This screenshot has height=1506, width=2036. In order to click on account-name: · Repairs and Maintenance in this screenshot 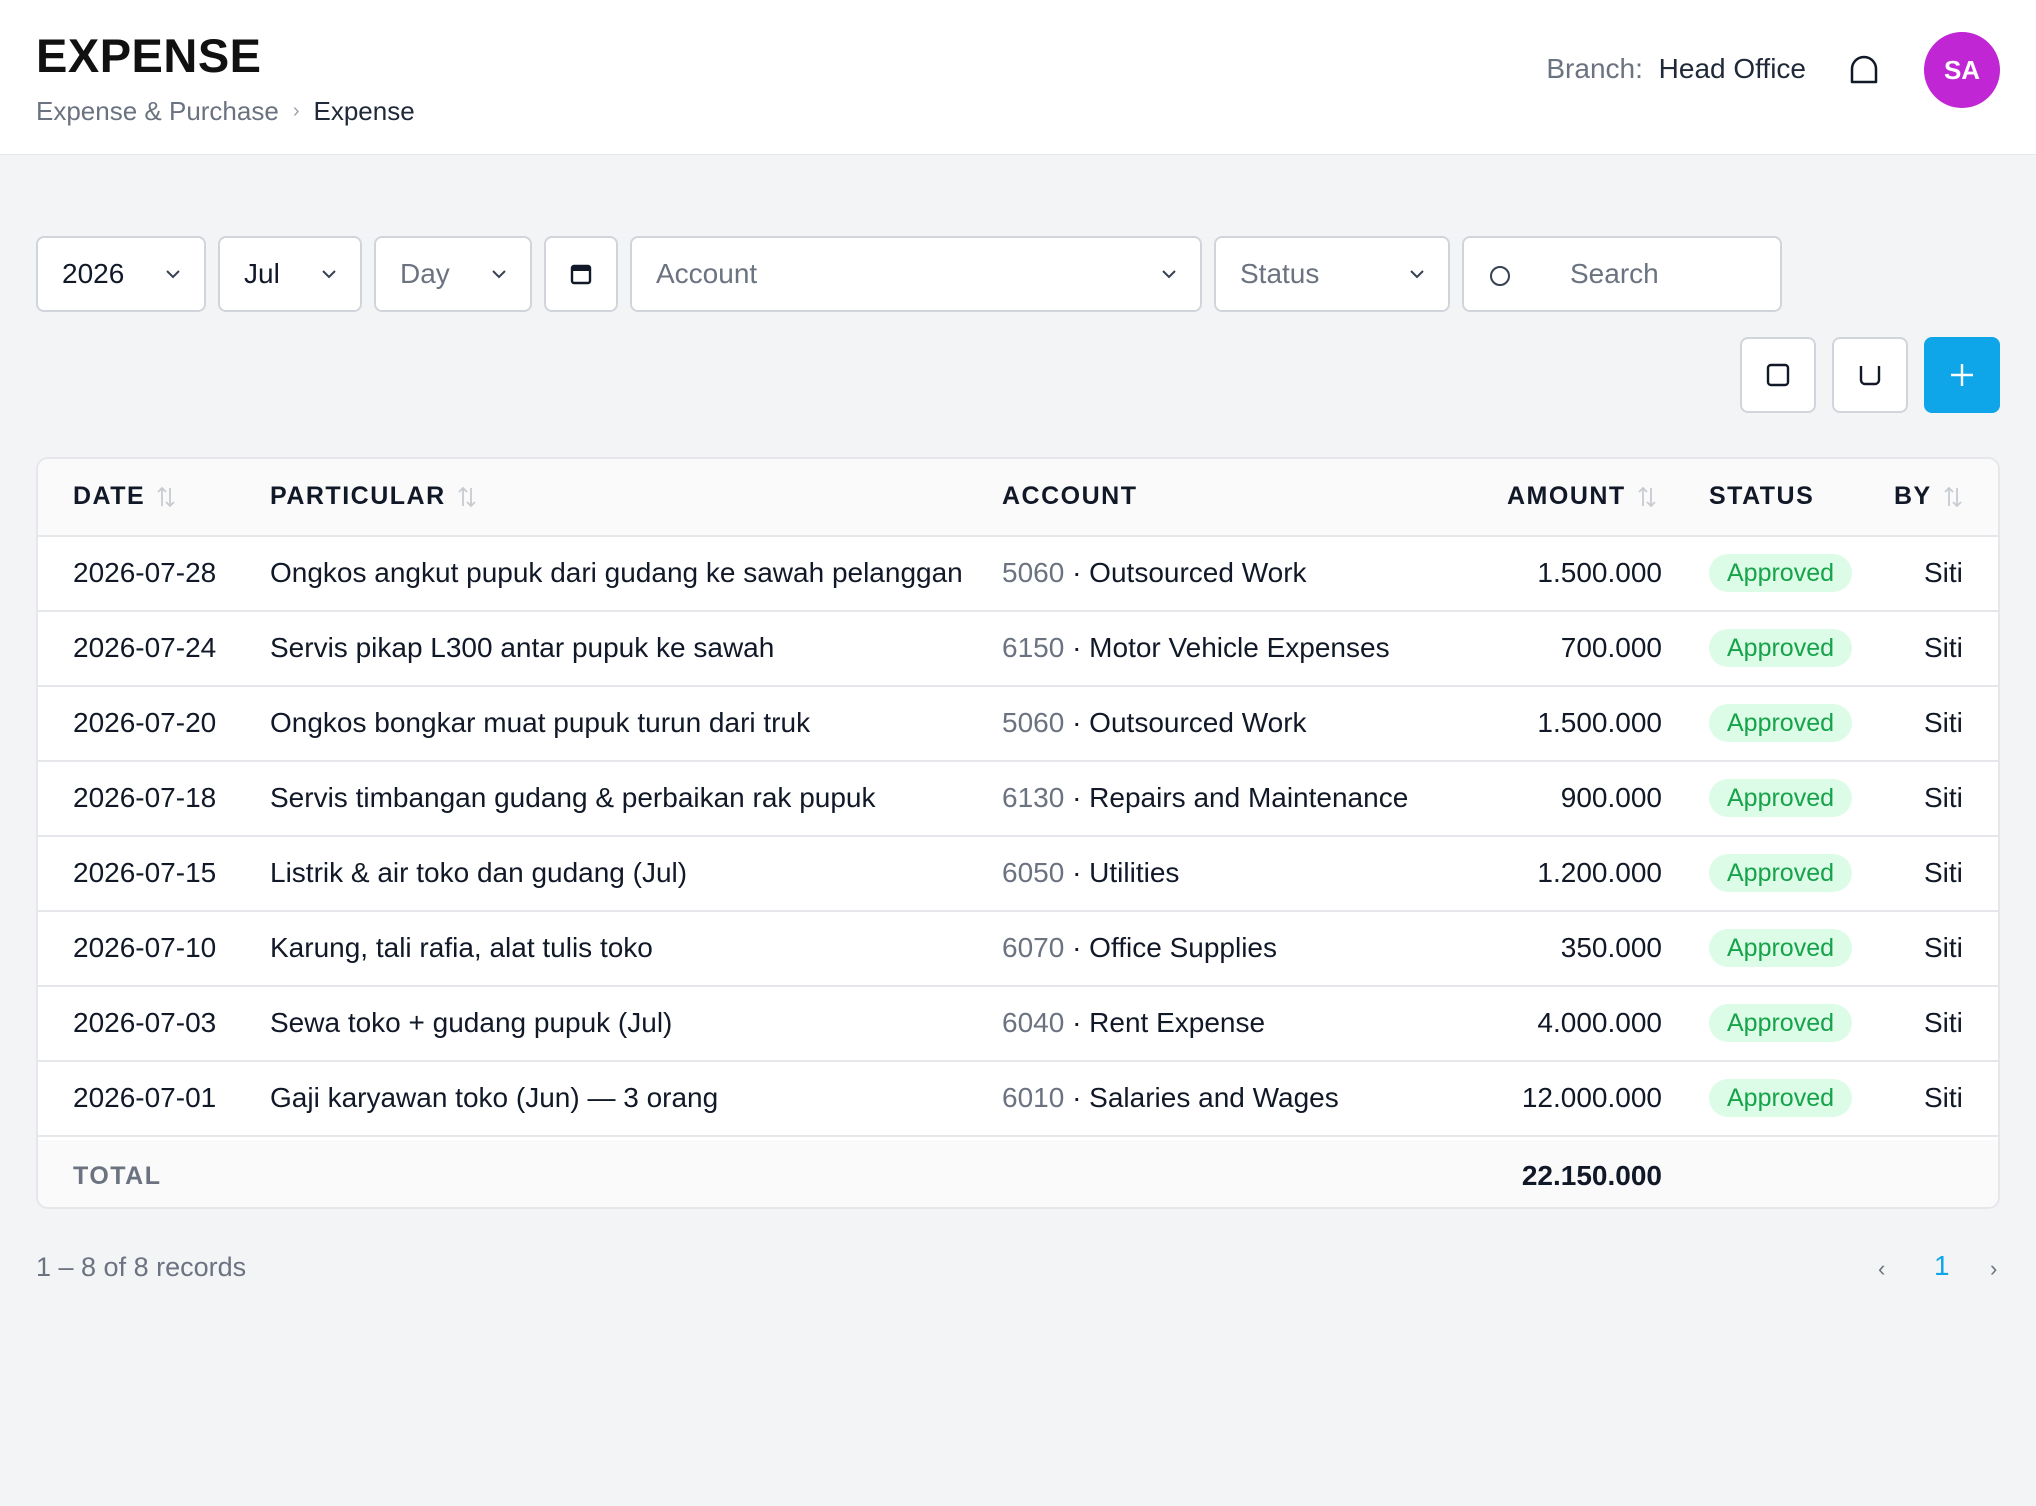, I will do `click(1240, 797)`.